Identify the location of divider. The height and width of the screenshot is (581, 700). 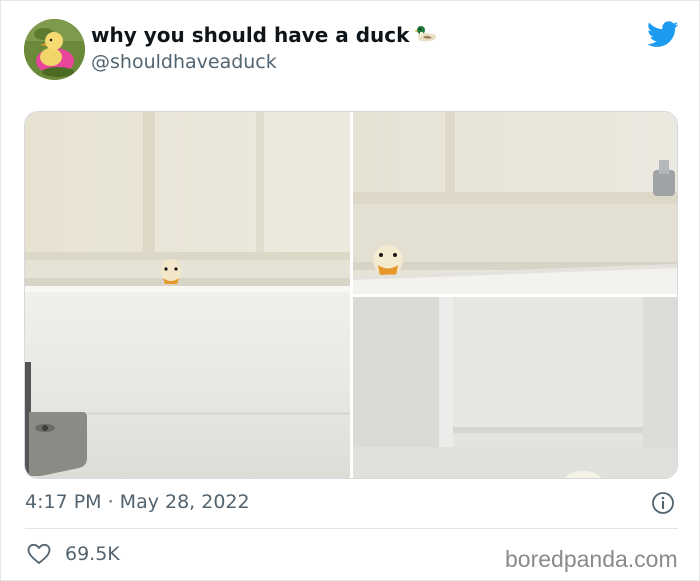
(351, 528).